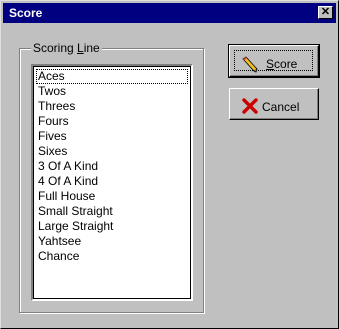 The image size is (339, 329). Describe the element at coordinates (66, 48) in the screenshot. I see `scoring-line-label: Scoring Line` at that location.